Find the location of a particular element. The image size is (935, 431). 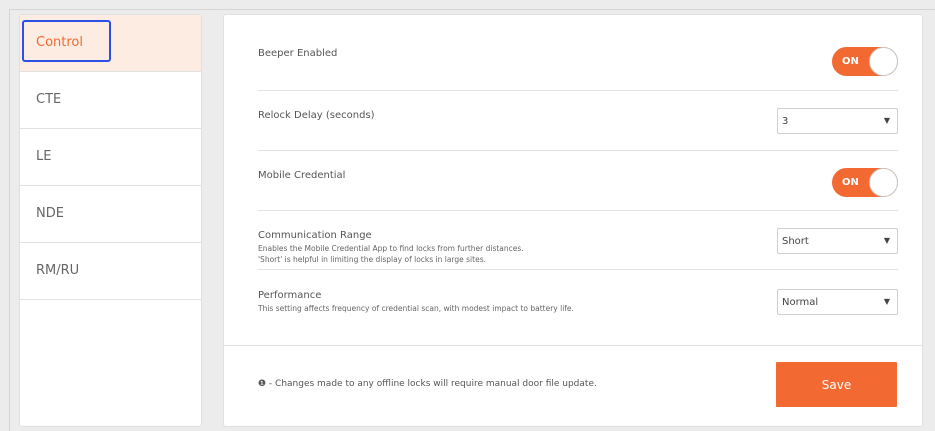

mobile-credential-row: Mobile Credential ON is located at coordinates (578, 180).